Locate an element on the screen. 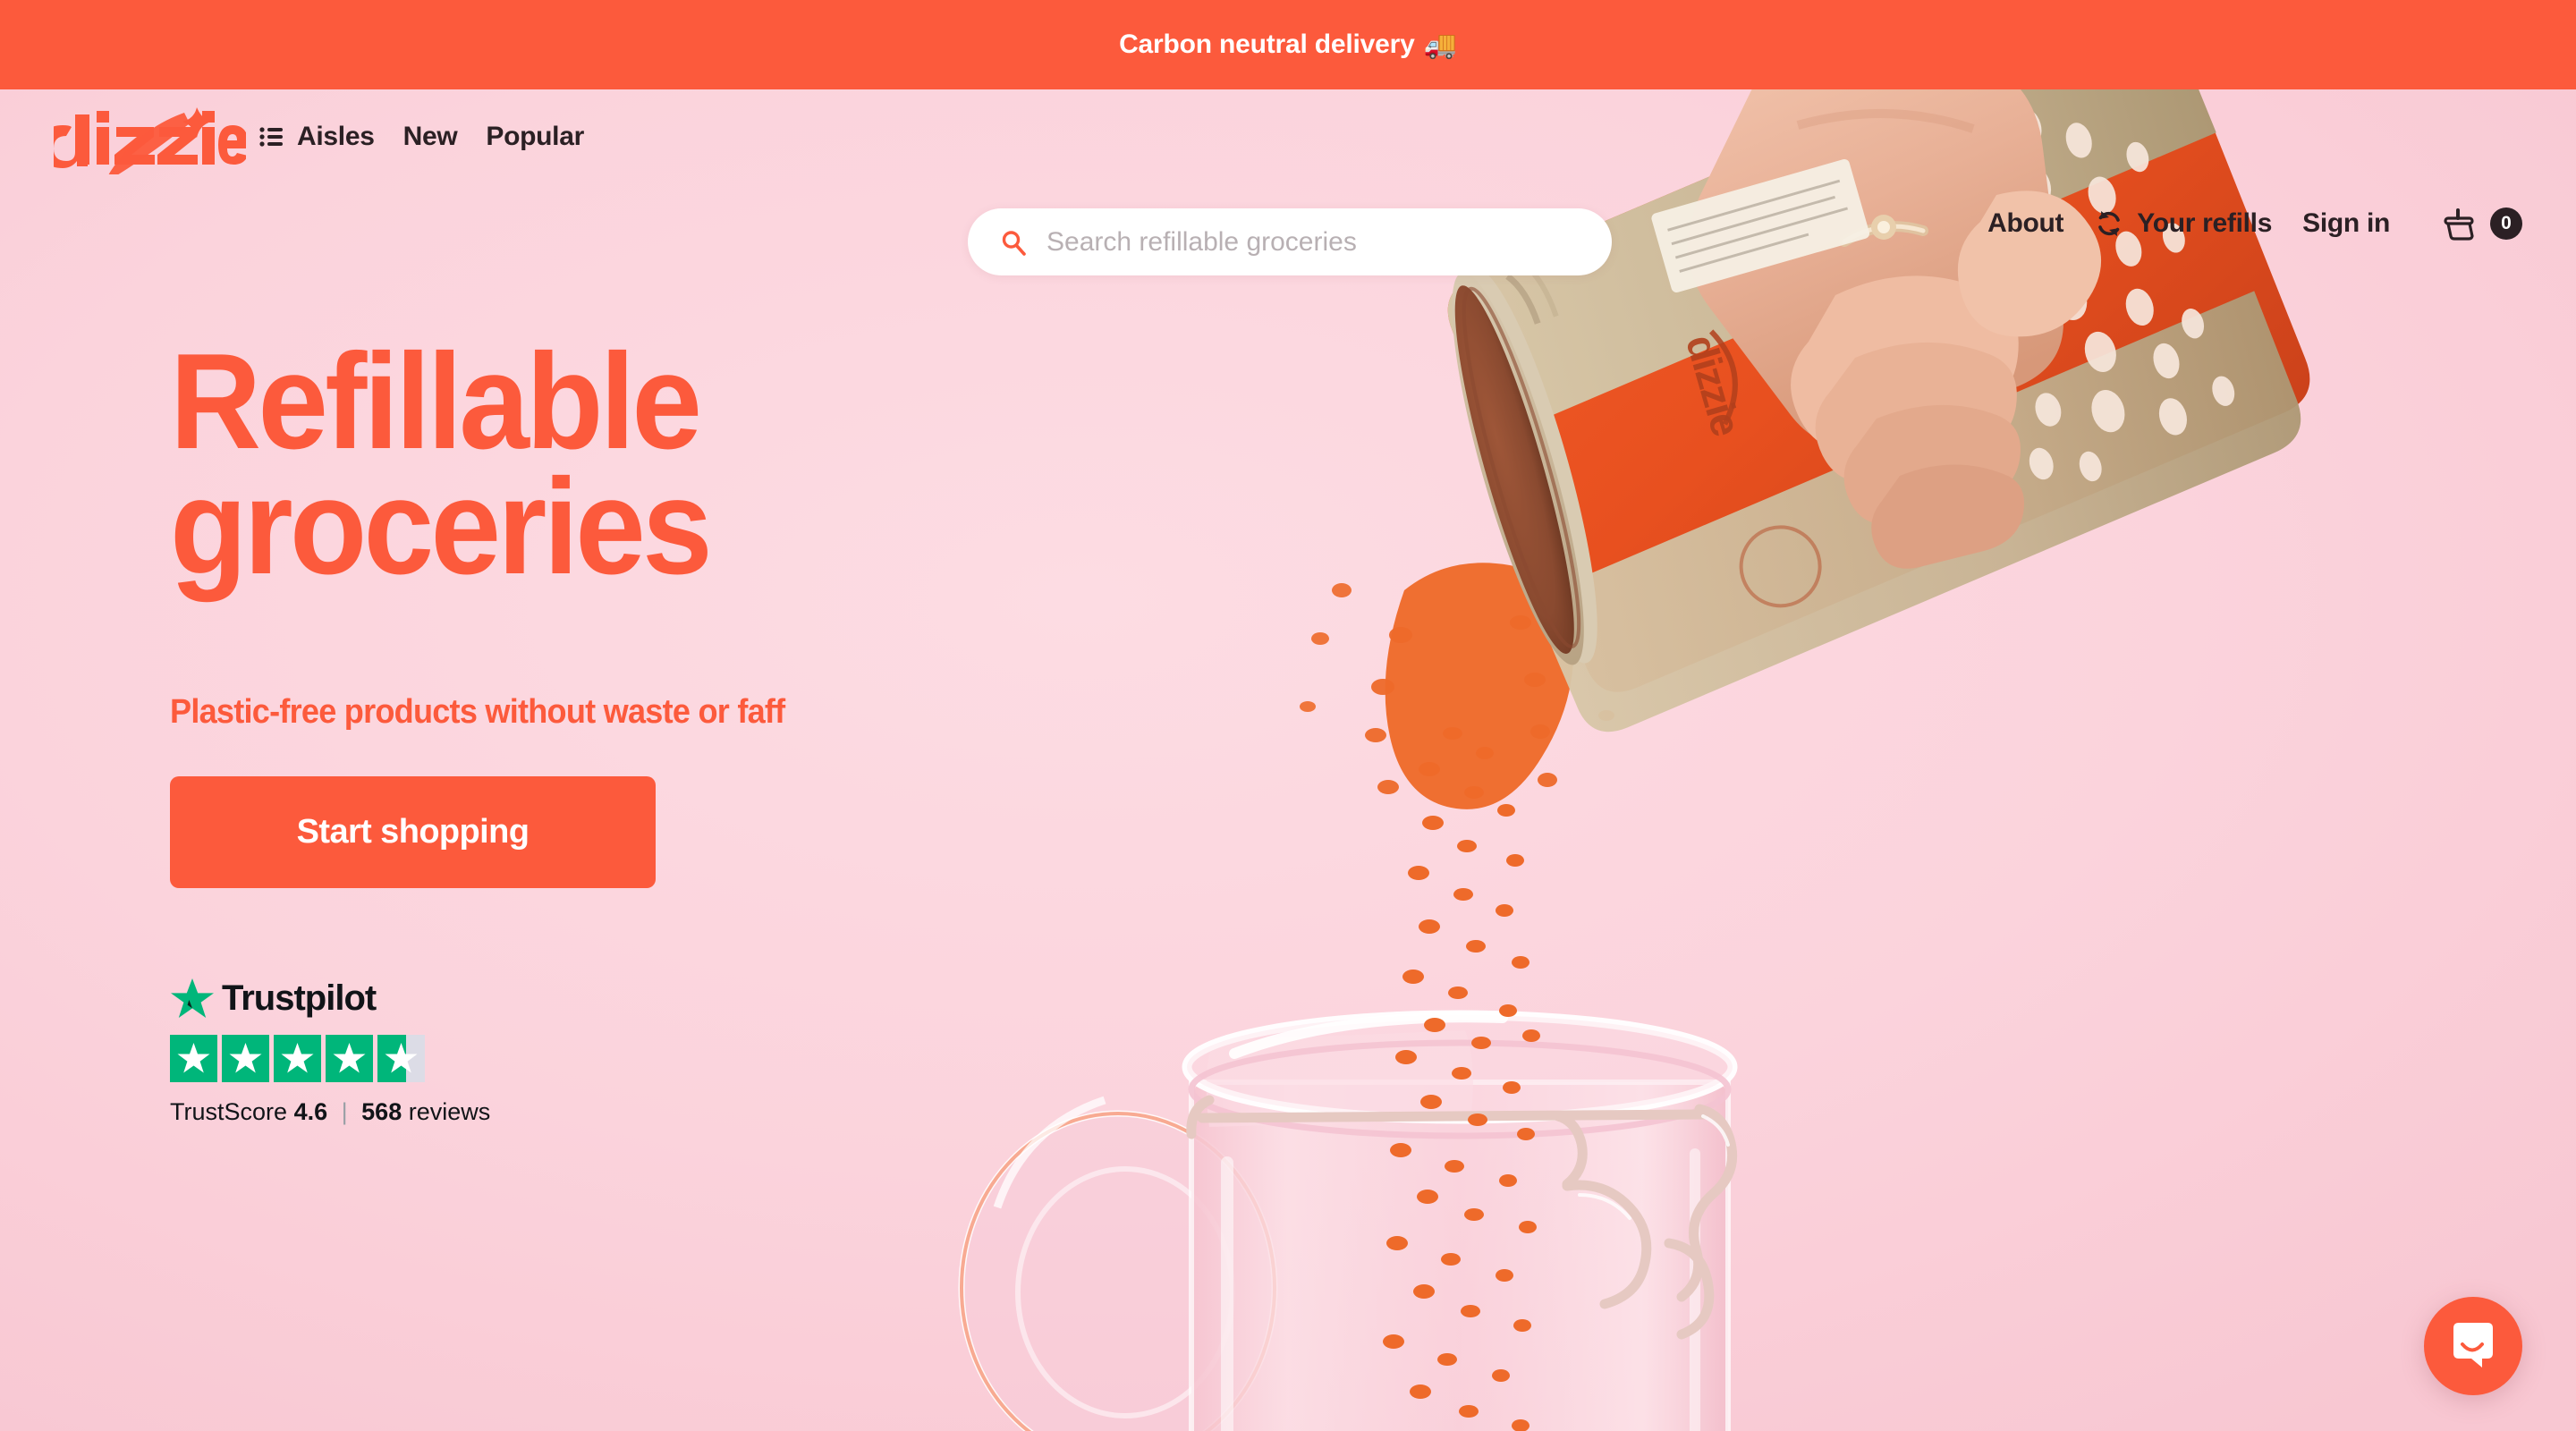 This screenshot has width=2576, height=1431. hero-title-line-2: groceries is located at coordinates (441, 526).